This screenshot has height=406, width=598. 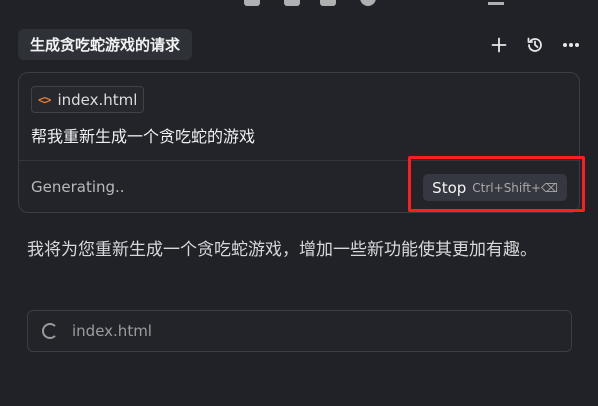 What do you see at coordinates (105, 44) in the screenshot?
I see `conversation-title: 生成贪吃蛇游戏的请求` at bounding box center [105, 44].